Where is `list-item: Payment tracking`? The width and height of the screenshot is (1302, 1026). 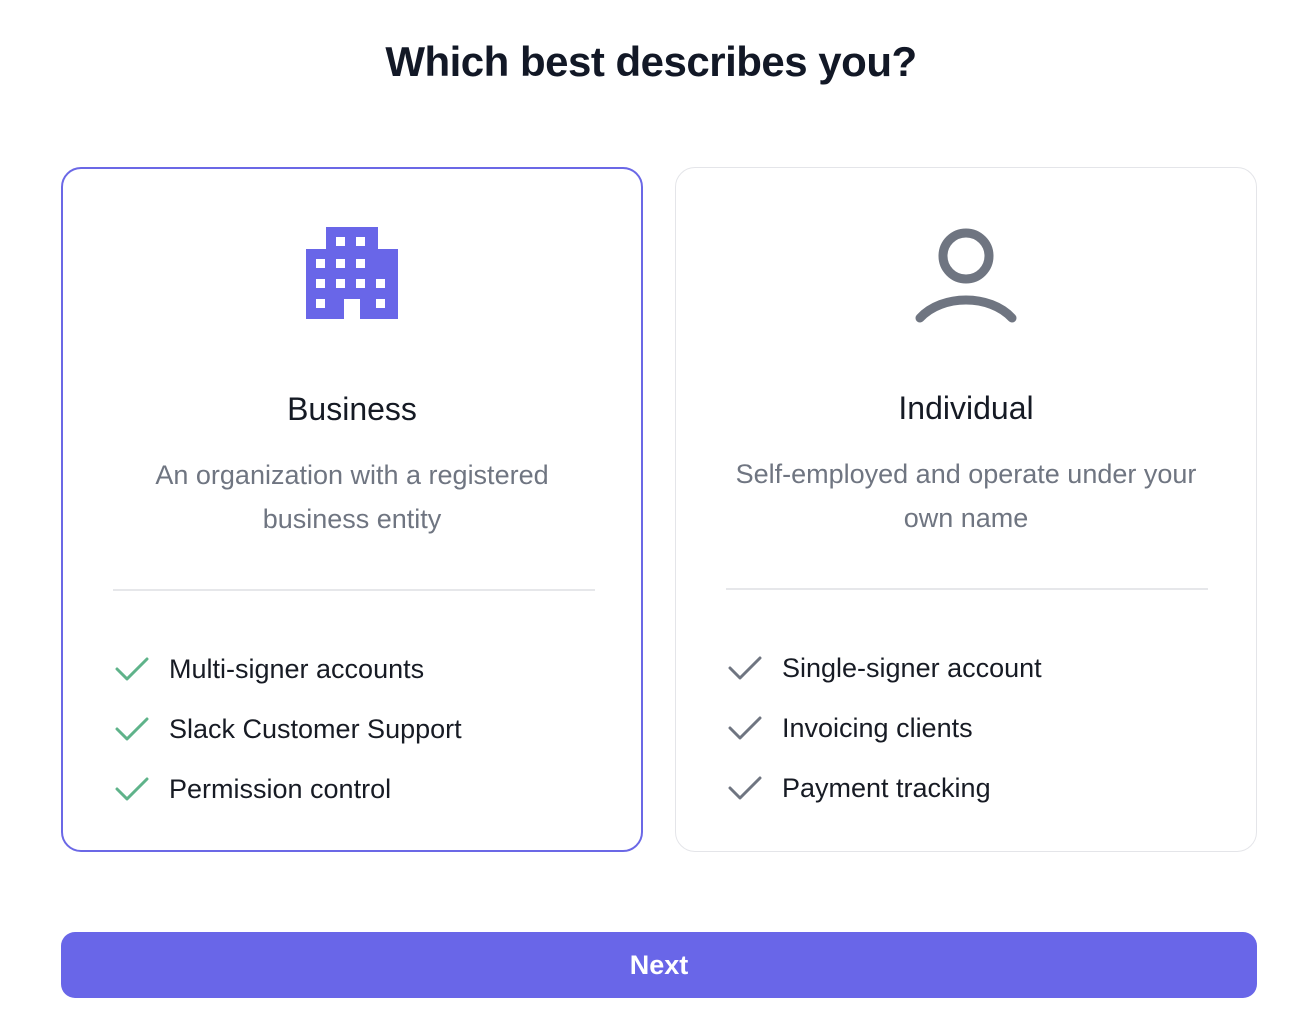
list-item: Payment tracking is located at coordinates (885, 788).